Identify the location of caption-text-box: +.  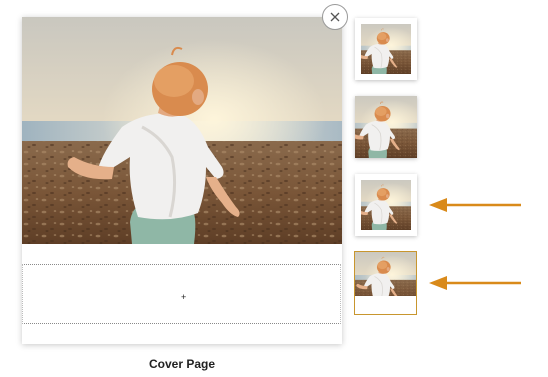
(181, 294).